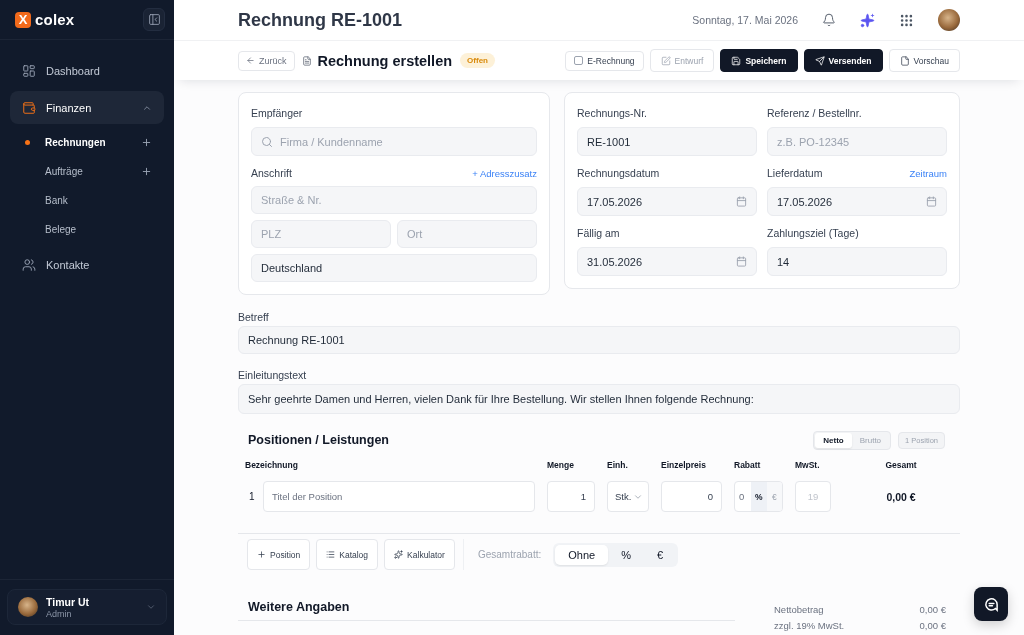  I want to click on nav-item: Dashboard, so click(87, 70).